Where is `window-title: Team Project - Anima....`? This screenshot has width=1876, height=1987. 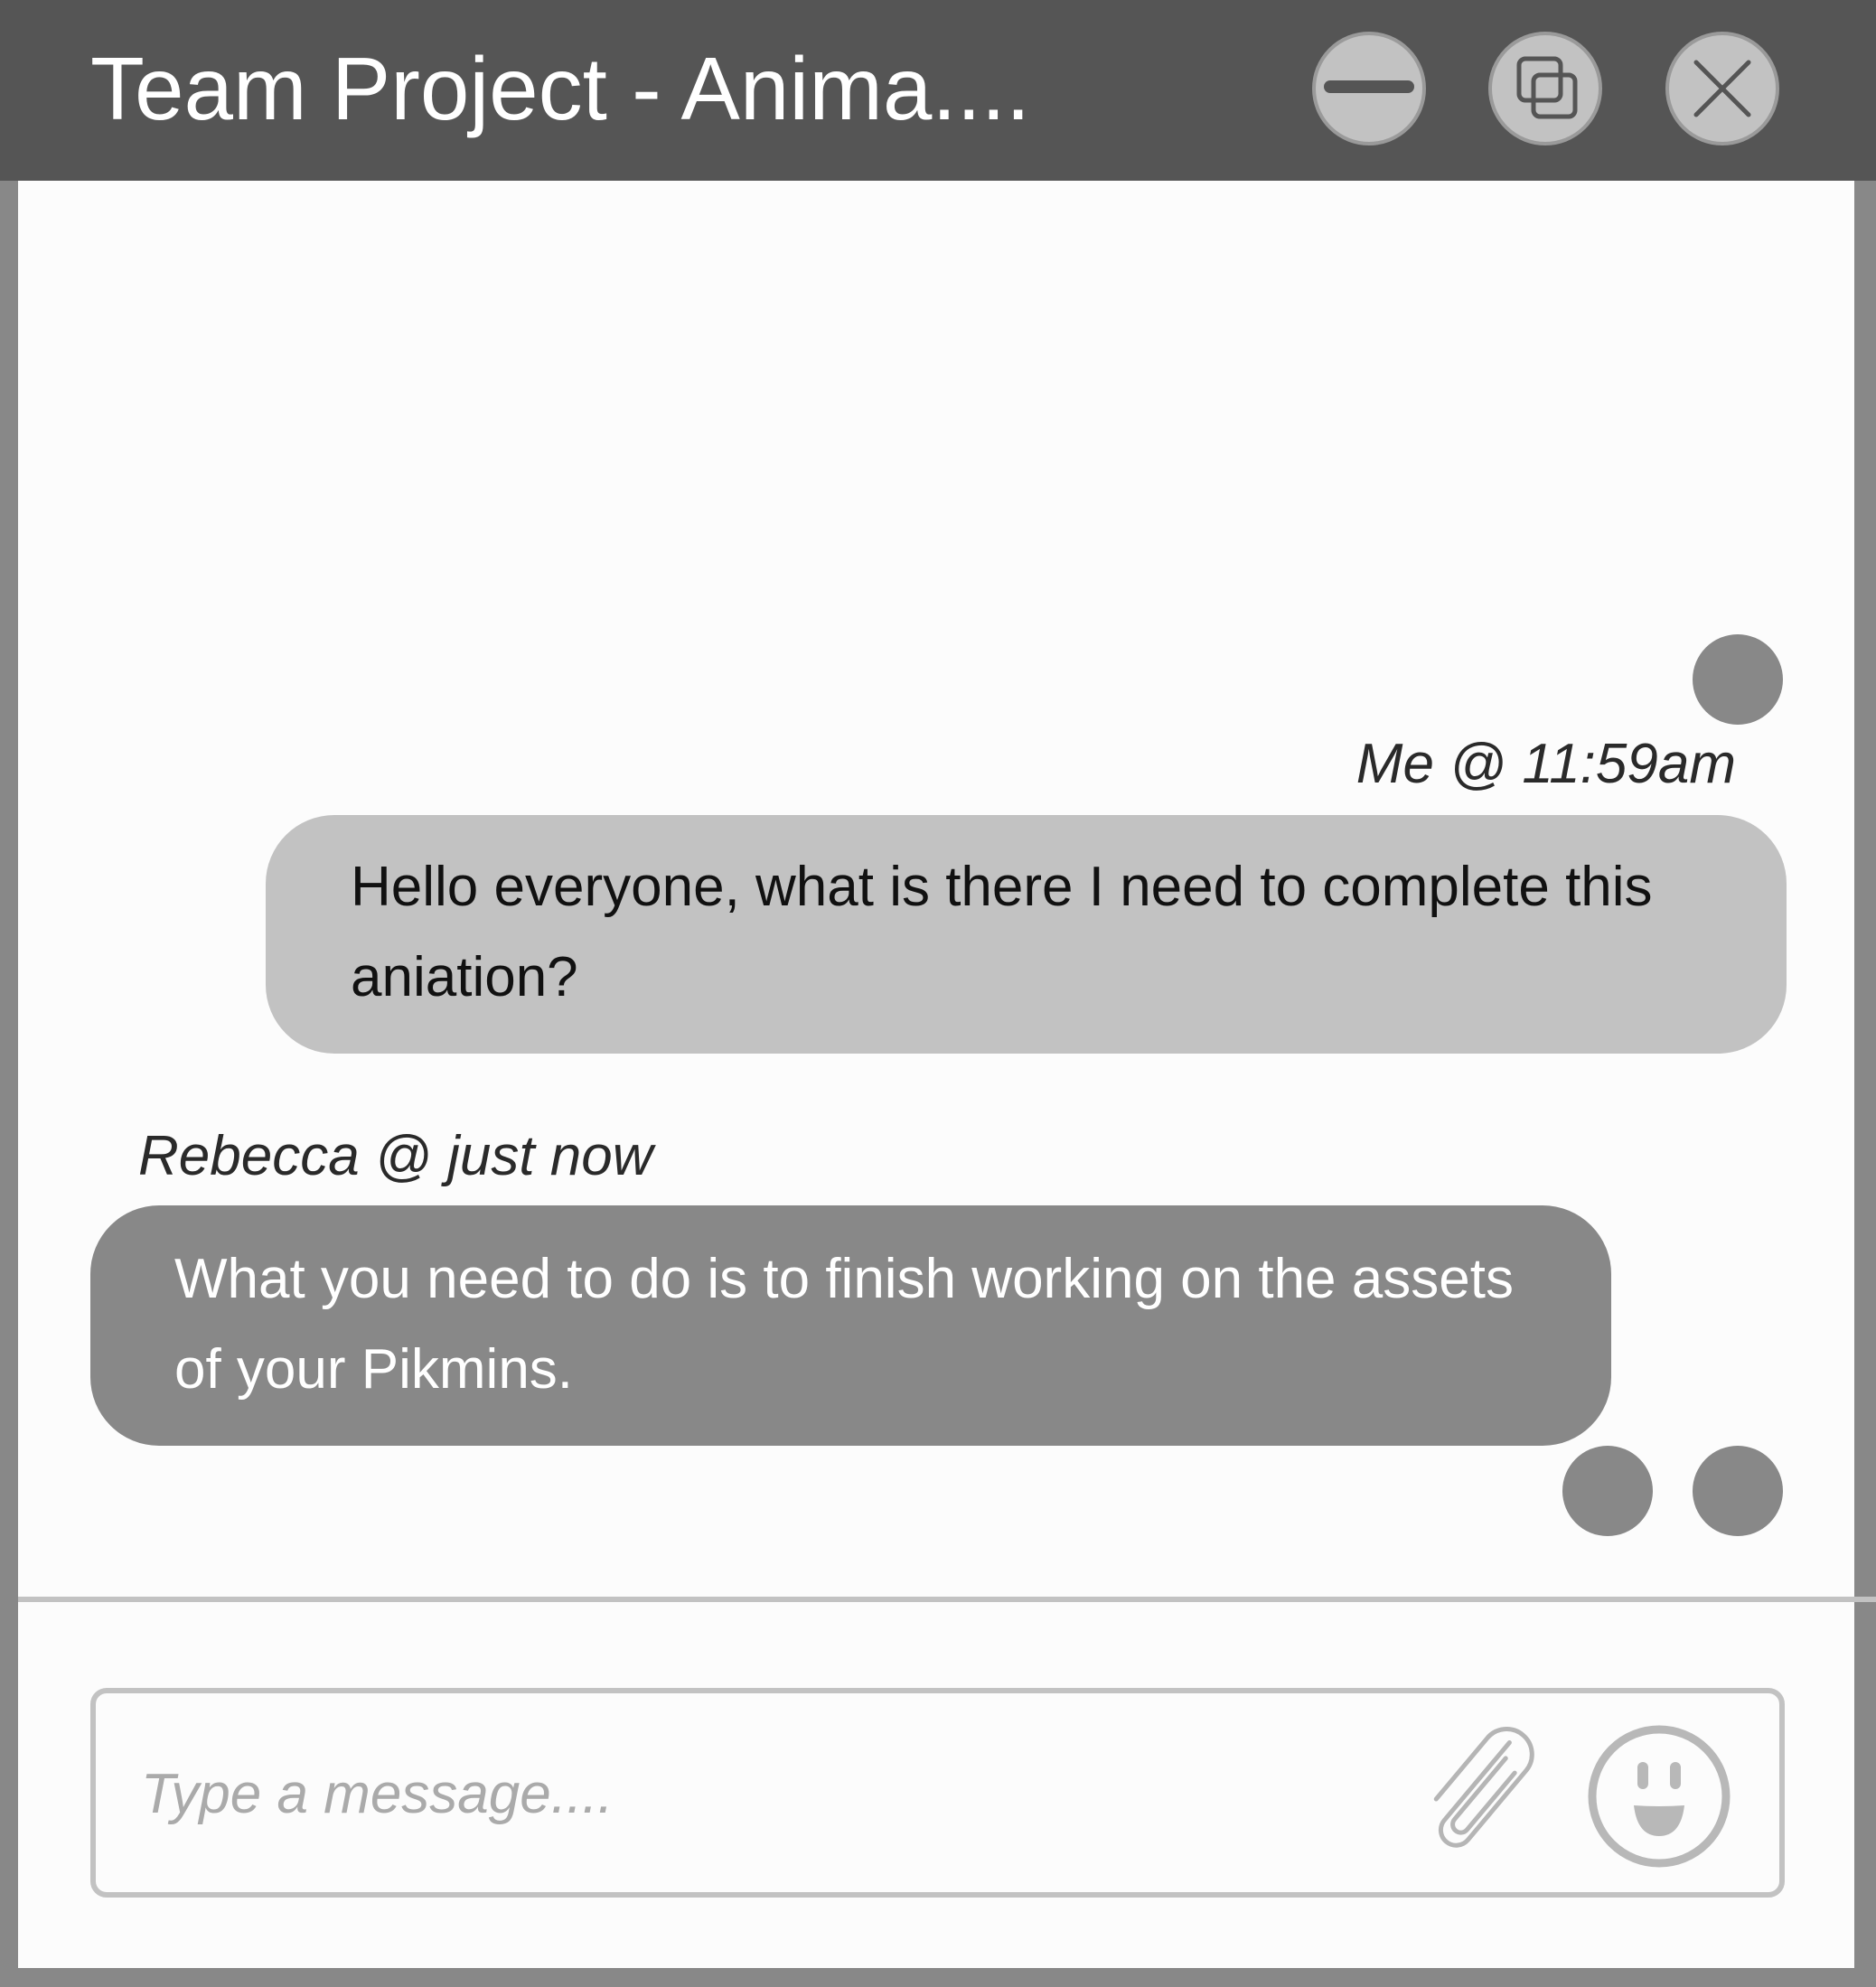
window-title: Team Project - Anima.... is located at coordinates (560, 88).